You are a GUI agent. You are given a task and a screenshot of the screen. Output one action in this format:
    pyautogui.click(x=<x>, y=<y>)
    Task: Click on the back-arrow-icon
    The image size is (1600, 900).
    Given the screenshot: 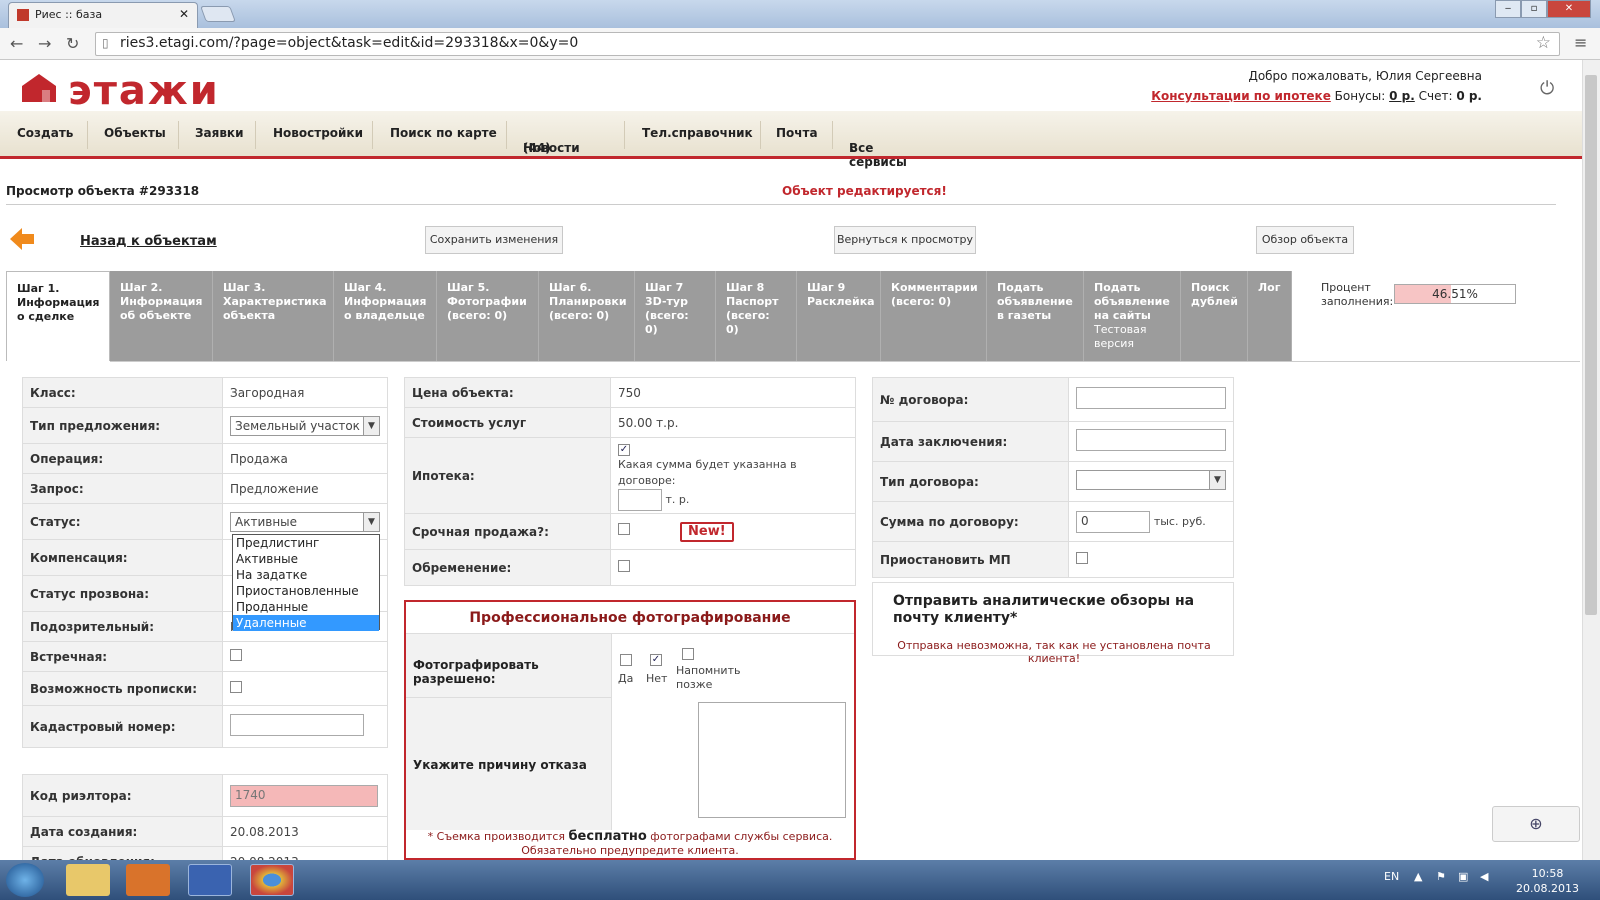 What is the action you would take?
    pyautogui.click(x=22, y=239)
    